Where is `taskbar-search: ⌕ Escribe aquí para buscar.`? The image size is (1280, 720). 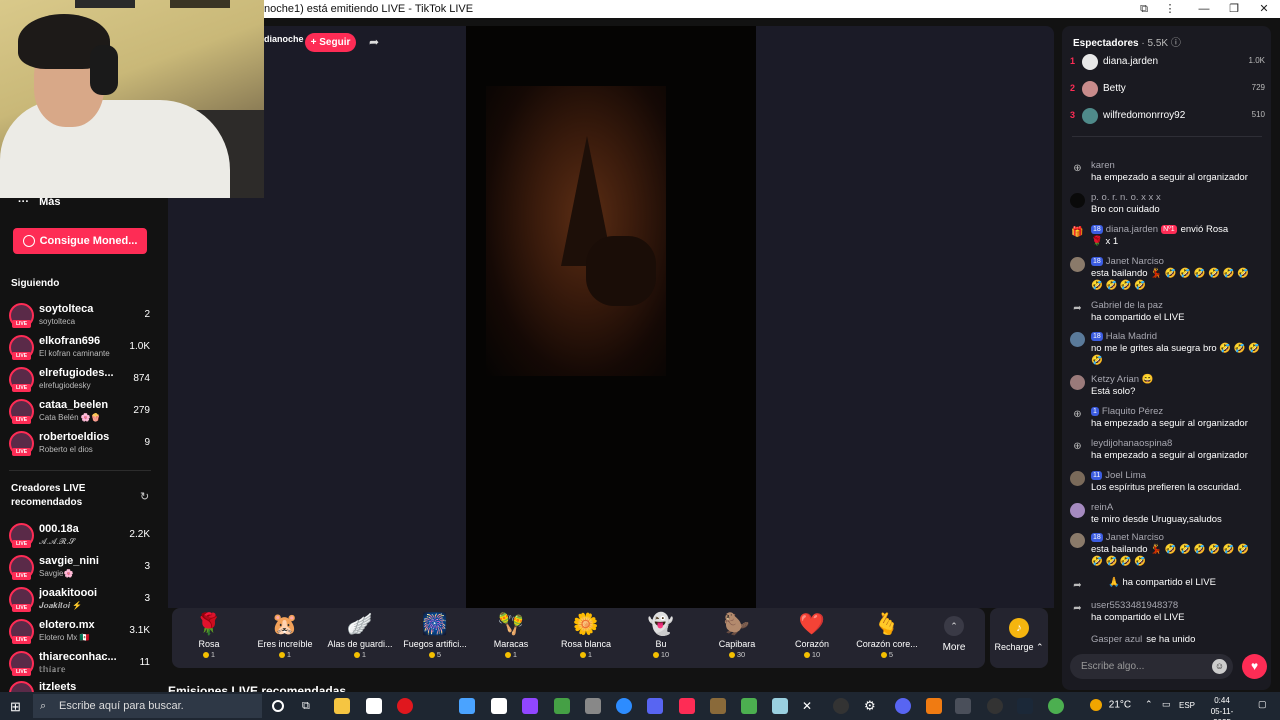
taskbar-search: ⌕ Escribe aquí para buscar. is located at coordinates (147, 706).